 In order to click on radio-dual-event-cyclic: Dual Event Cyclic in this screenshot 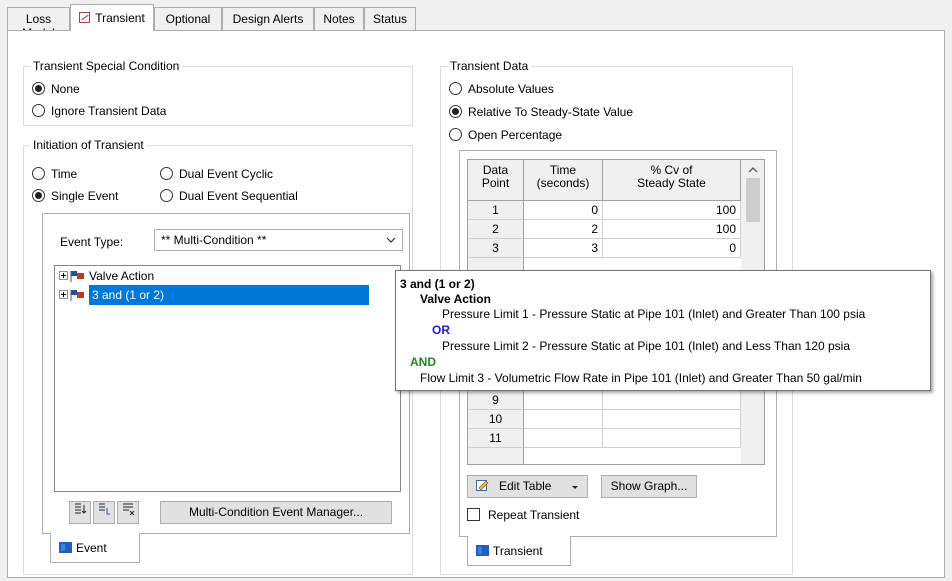, I will do `click(216, 174)`.